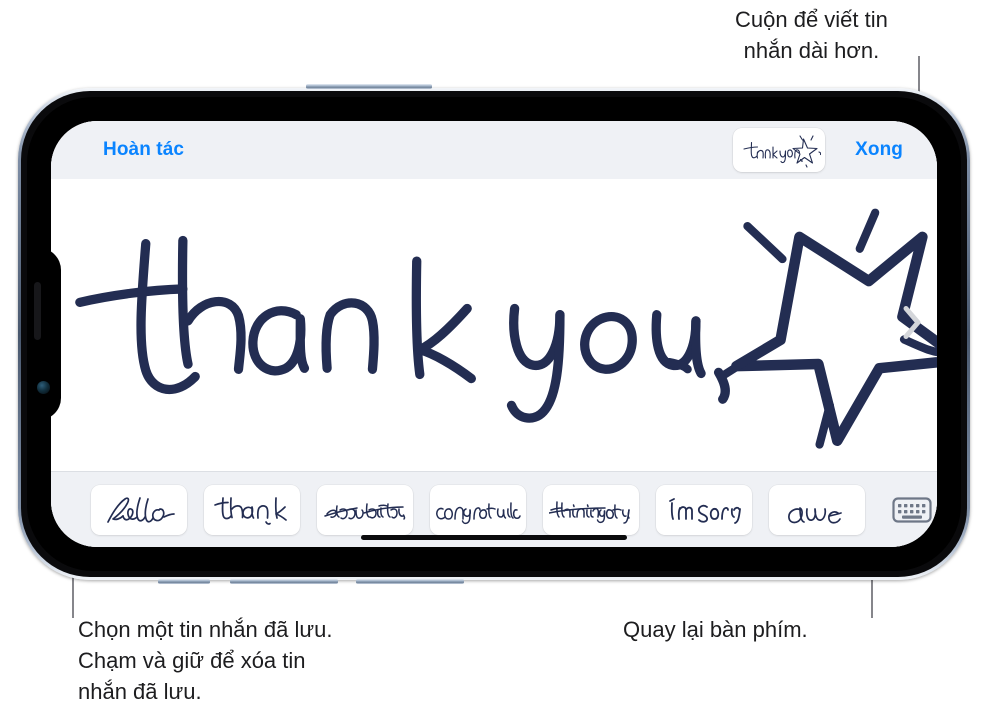  What do you see at coordinates (811, 35) in the screenshot?
I see `callout-scroll-to-write: Cuộn để viết tin nhắn dài hơn.` at bounding box center [811, 35].